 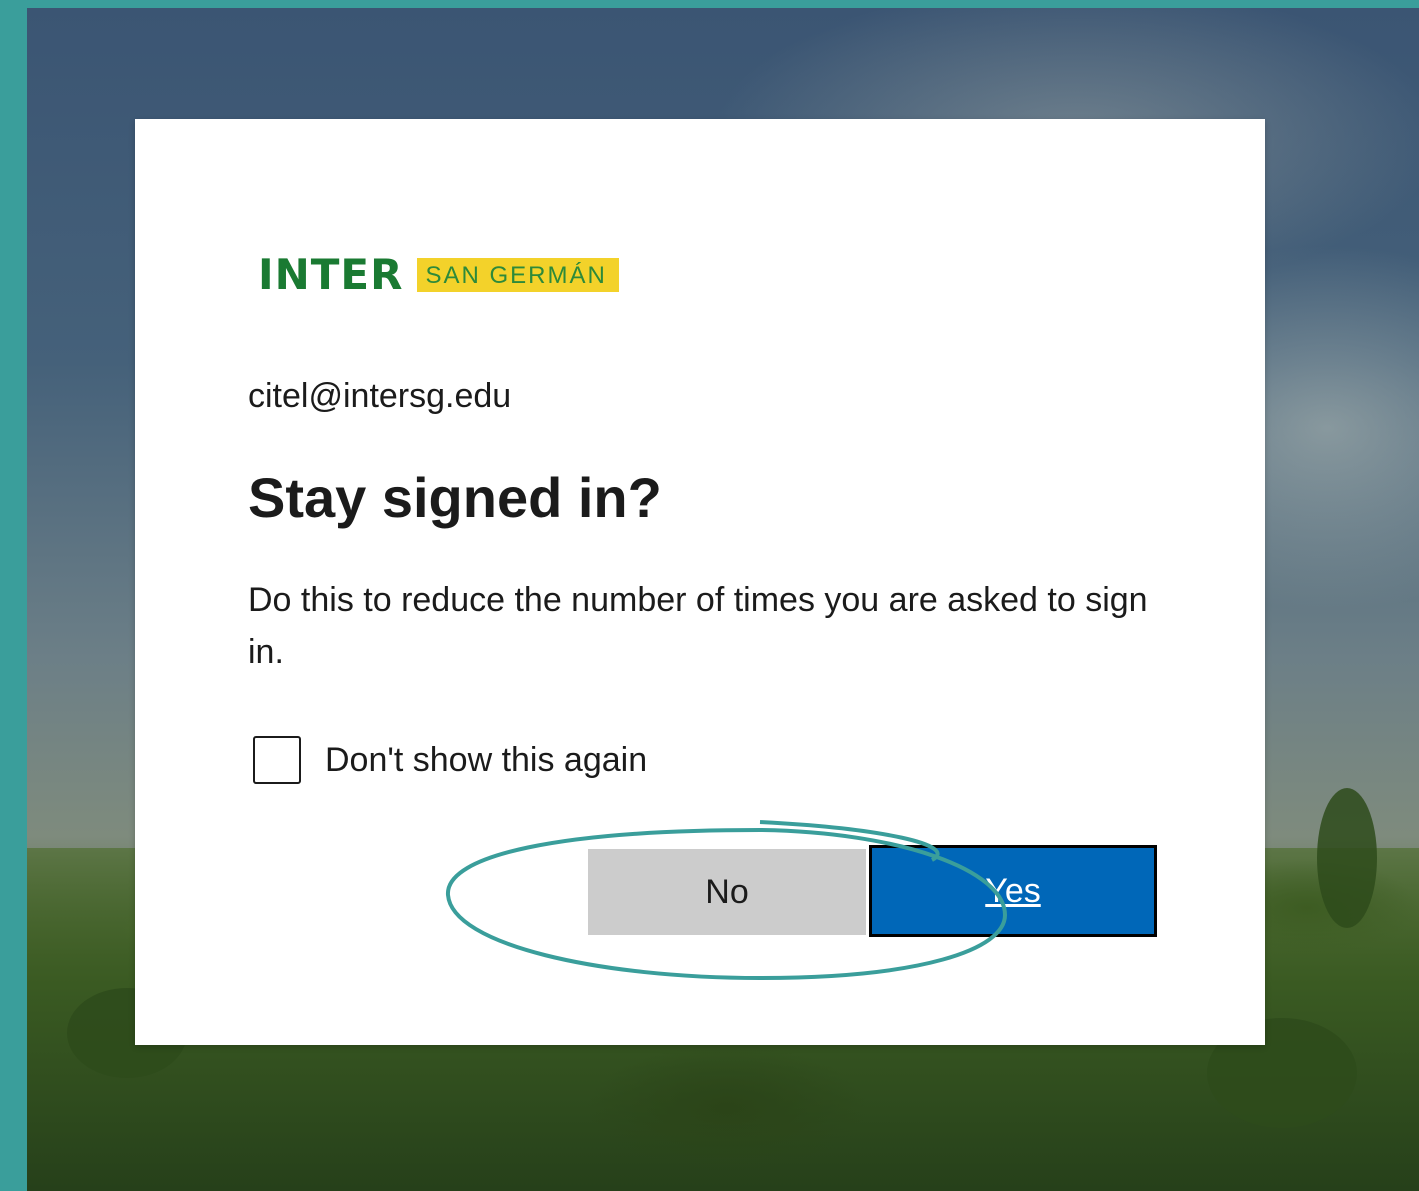 I want to click on dont-show-again-label: Don't show this again, so click(x=486, y=759).